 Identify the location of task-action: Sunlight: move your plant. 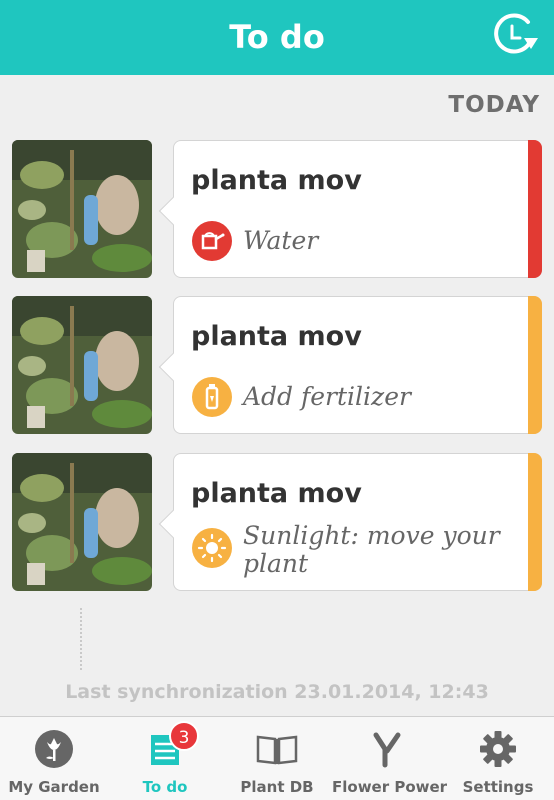
(371, 549).